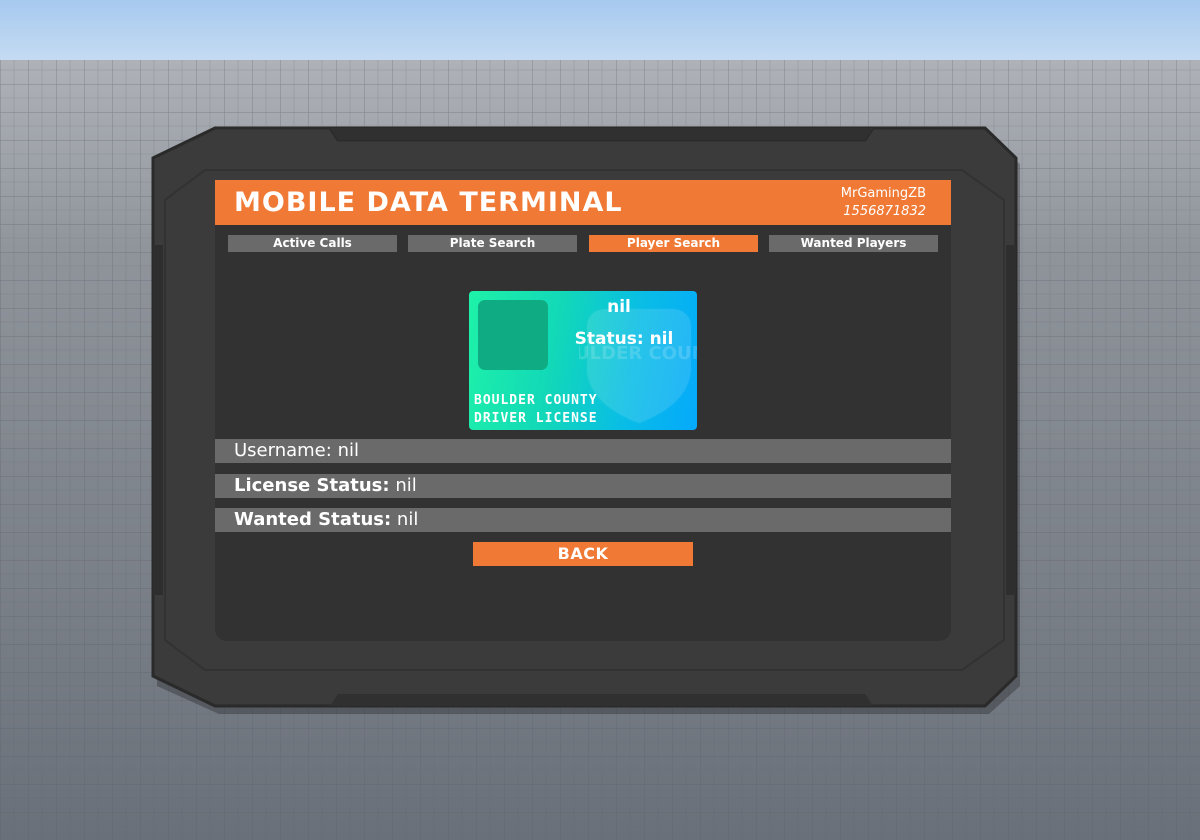 Image resolution: width=1200 pixels, height=840 pixels. I want to click on license-county-label: BOULDER COUNTY DRIVER LICENSE, so click(536, 410).